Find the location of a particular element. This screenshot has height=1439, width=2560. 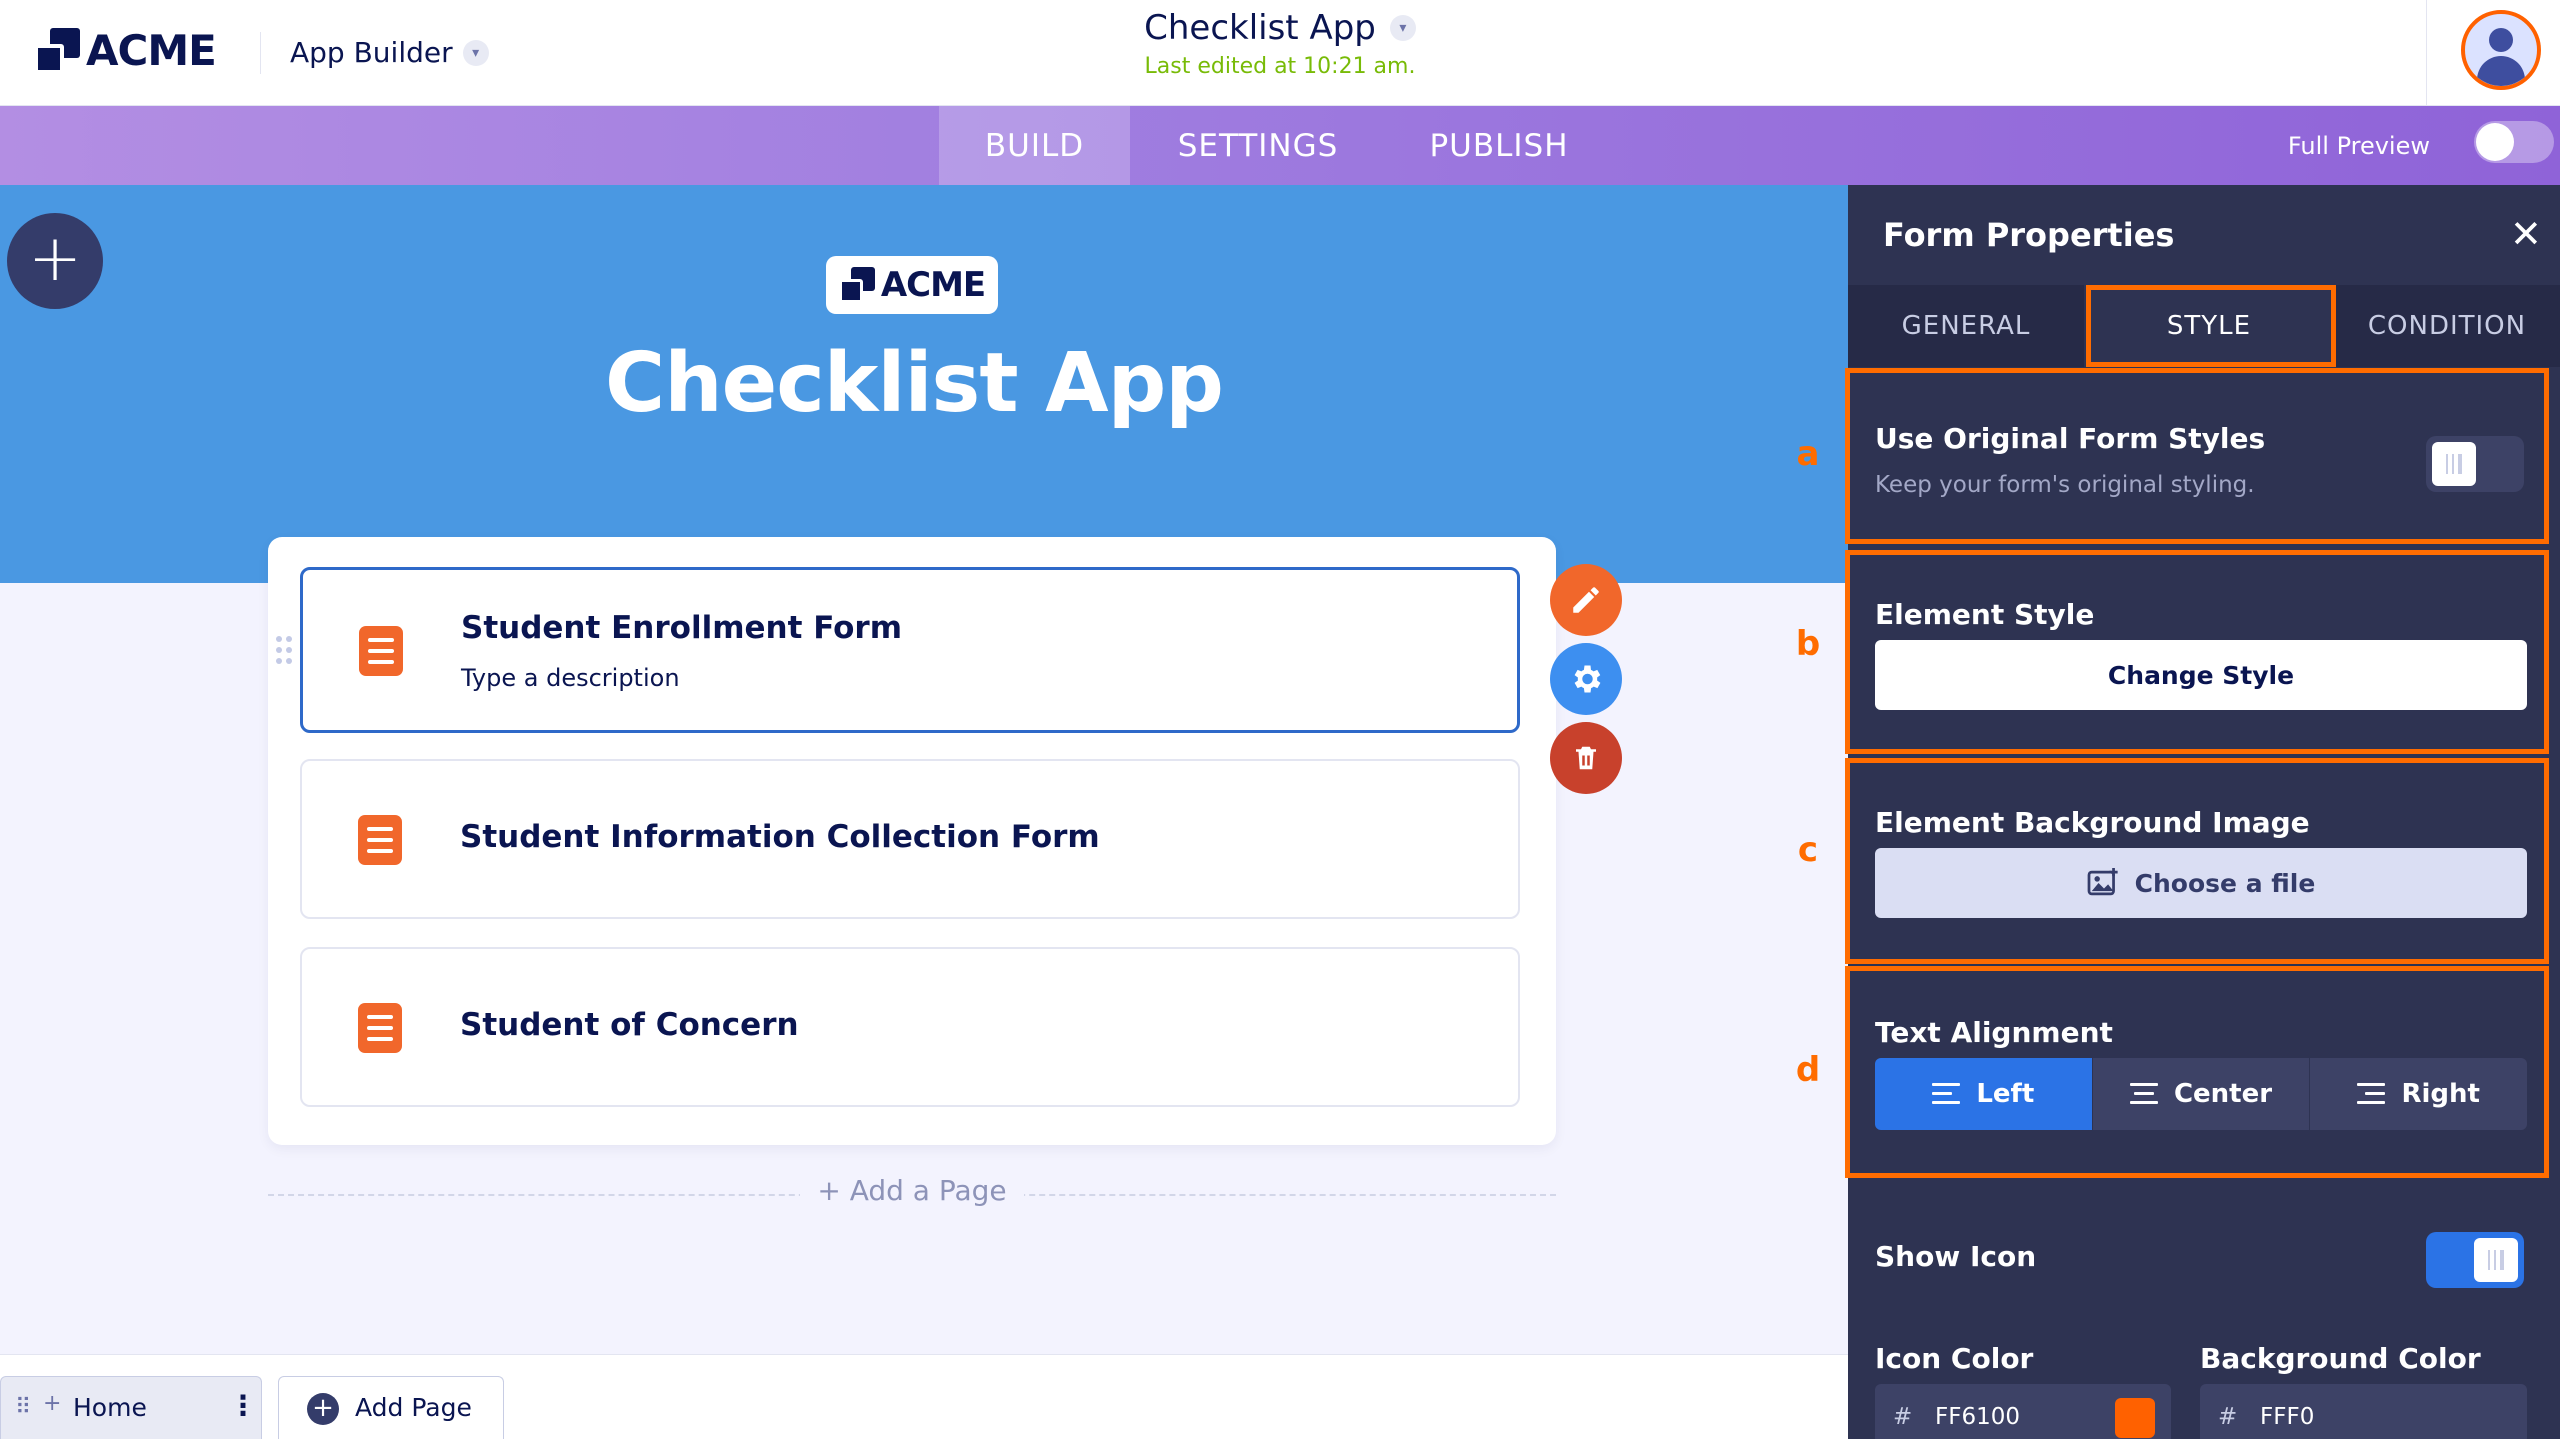

app-builder-menu: App Builder ▾ is located at coordinates (389, 52).